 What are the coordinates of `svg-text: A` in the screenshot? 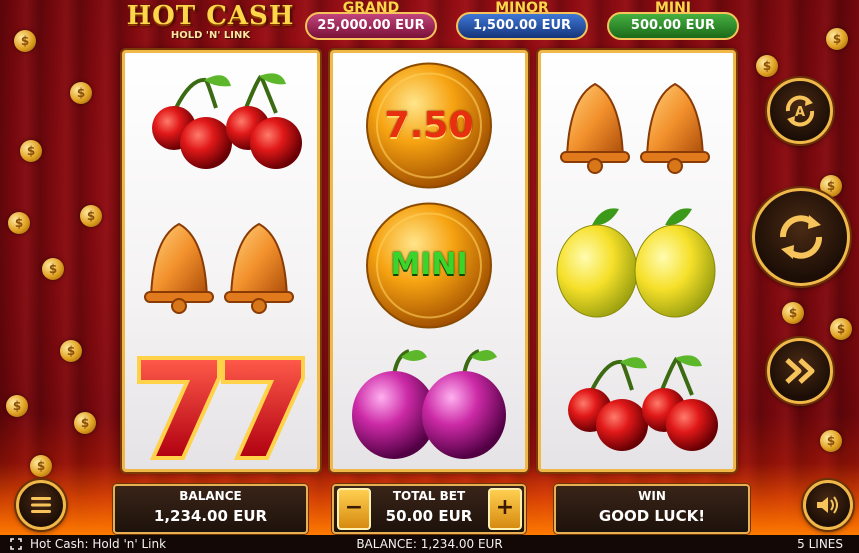 It's located at (800, 112).